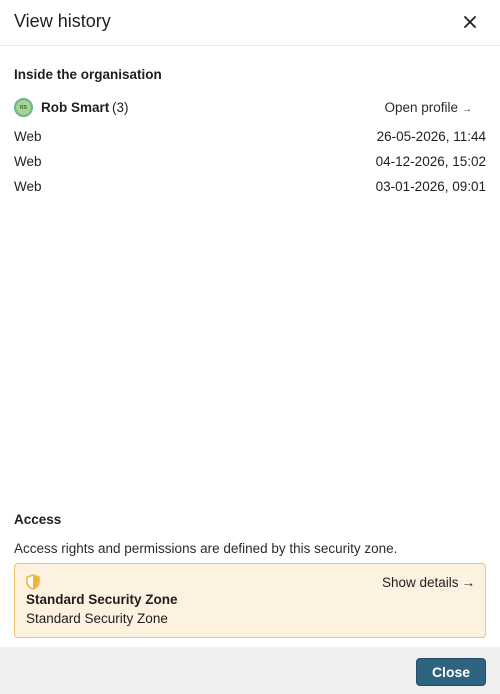 This screenshot has height=694, width=500. What do you see at coordinates (430, 161) in the screenshot?
I see `history-timestamp: 04-12-2026, 15:02` at bounding box center [430, 161].